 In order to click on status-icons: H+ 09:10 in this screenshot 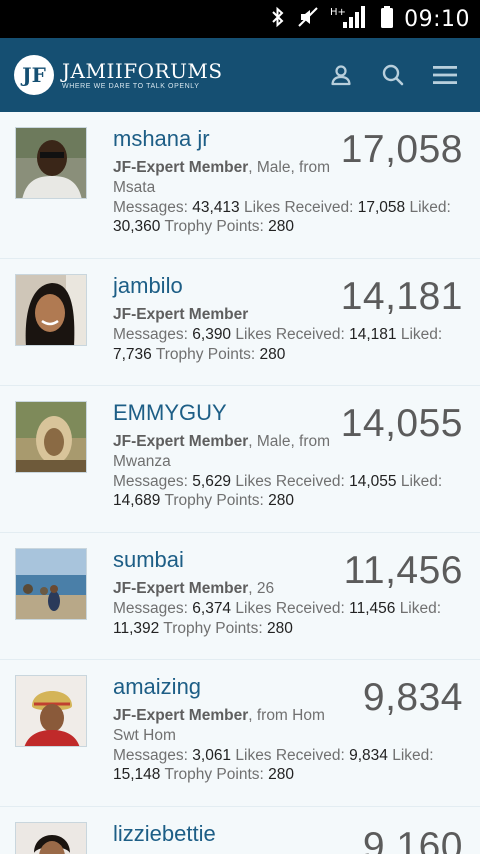, I will do `click(370, 19)`.